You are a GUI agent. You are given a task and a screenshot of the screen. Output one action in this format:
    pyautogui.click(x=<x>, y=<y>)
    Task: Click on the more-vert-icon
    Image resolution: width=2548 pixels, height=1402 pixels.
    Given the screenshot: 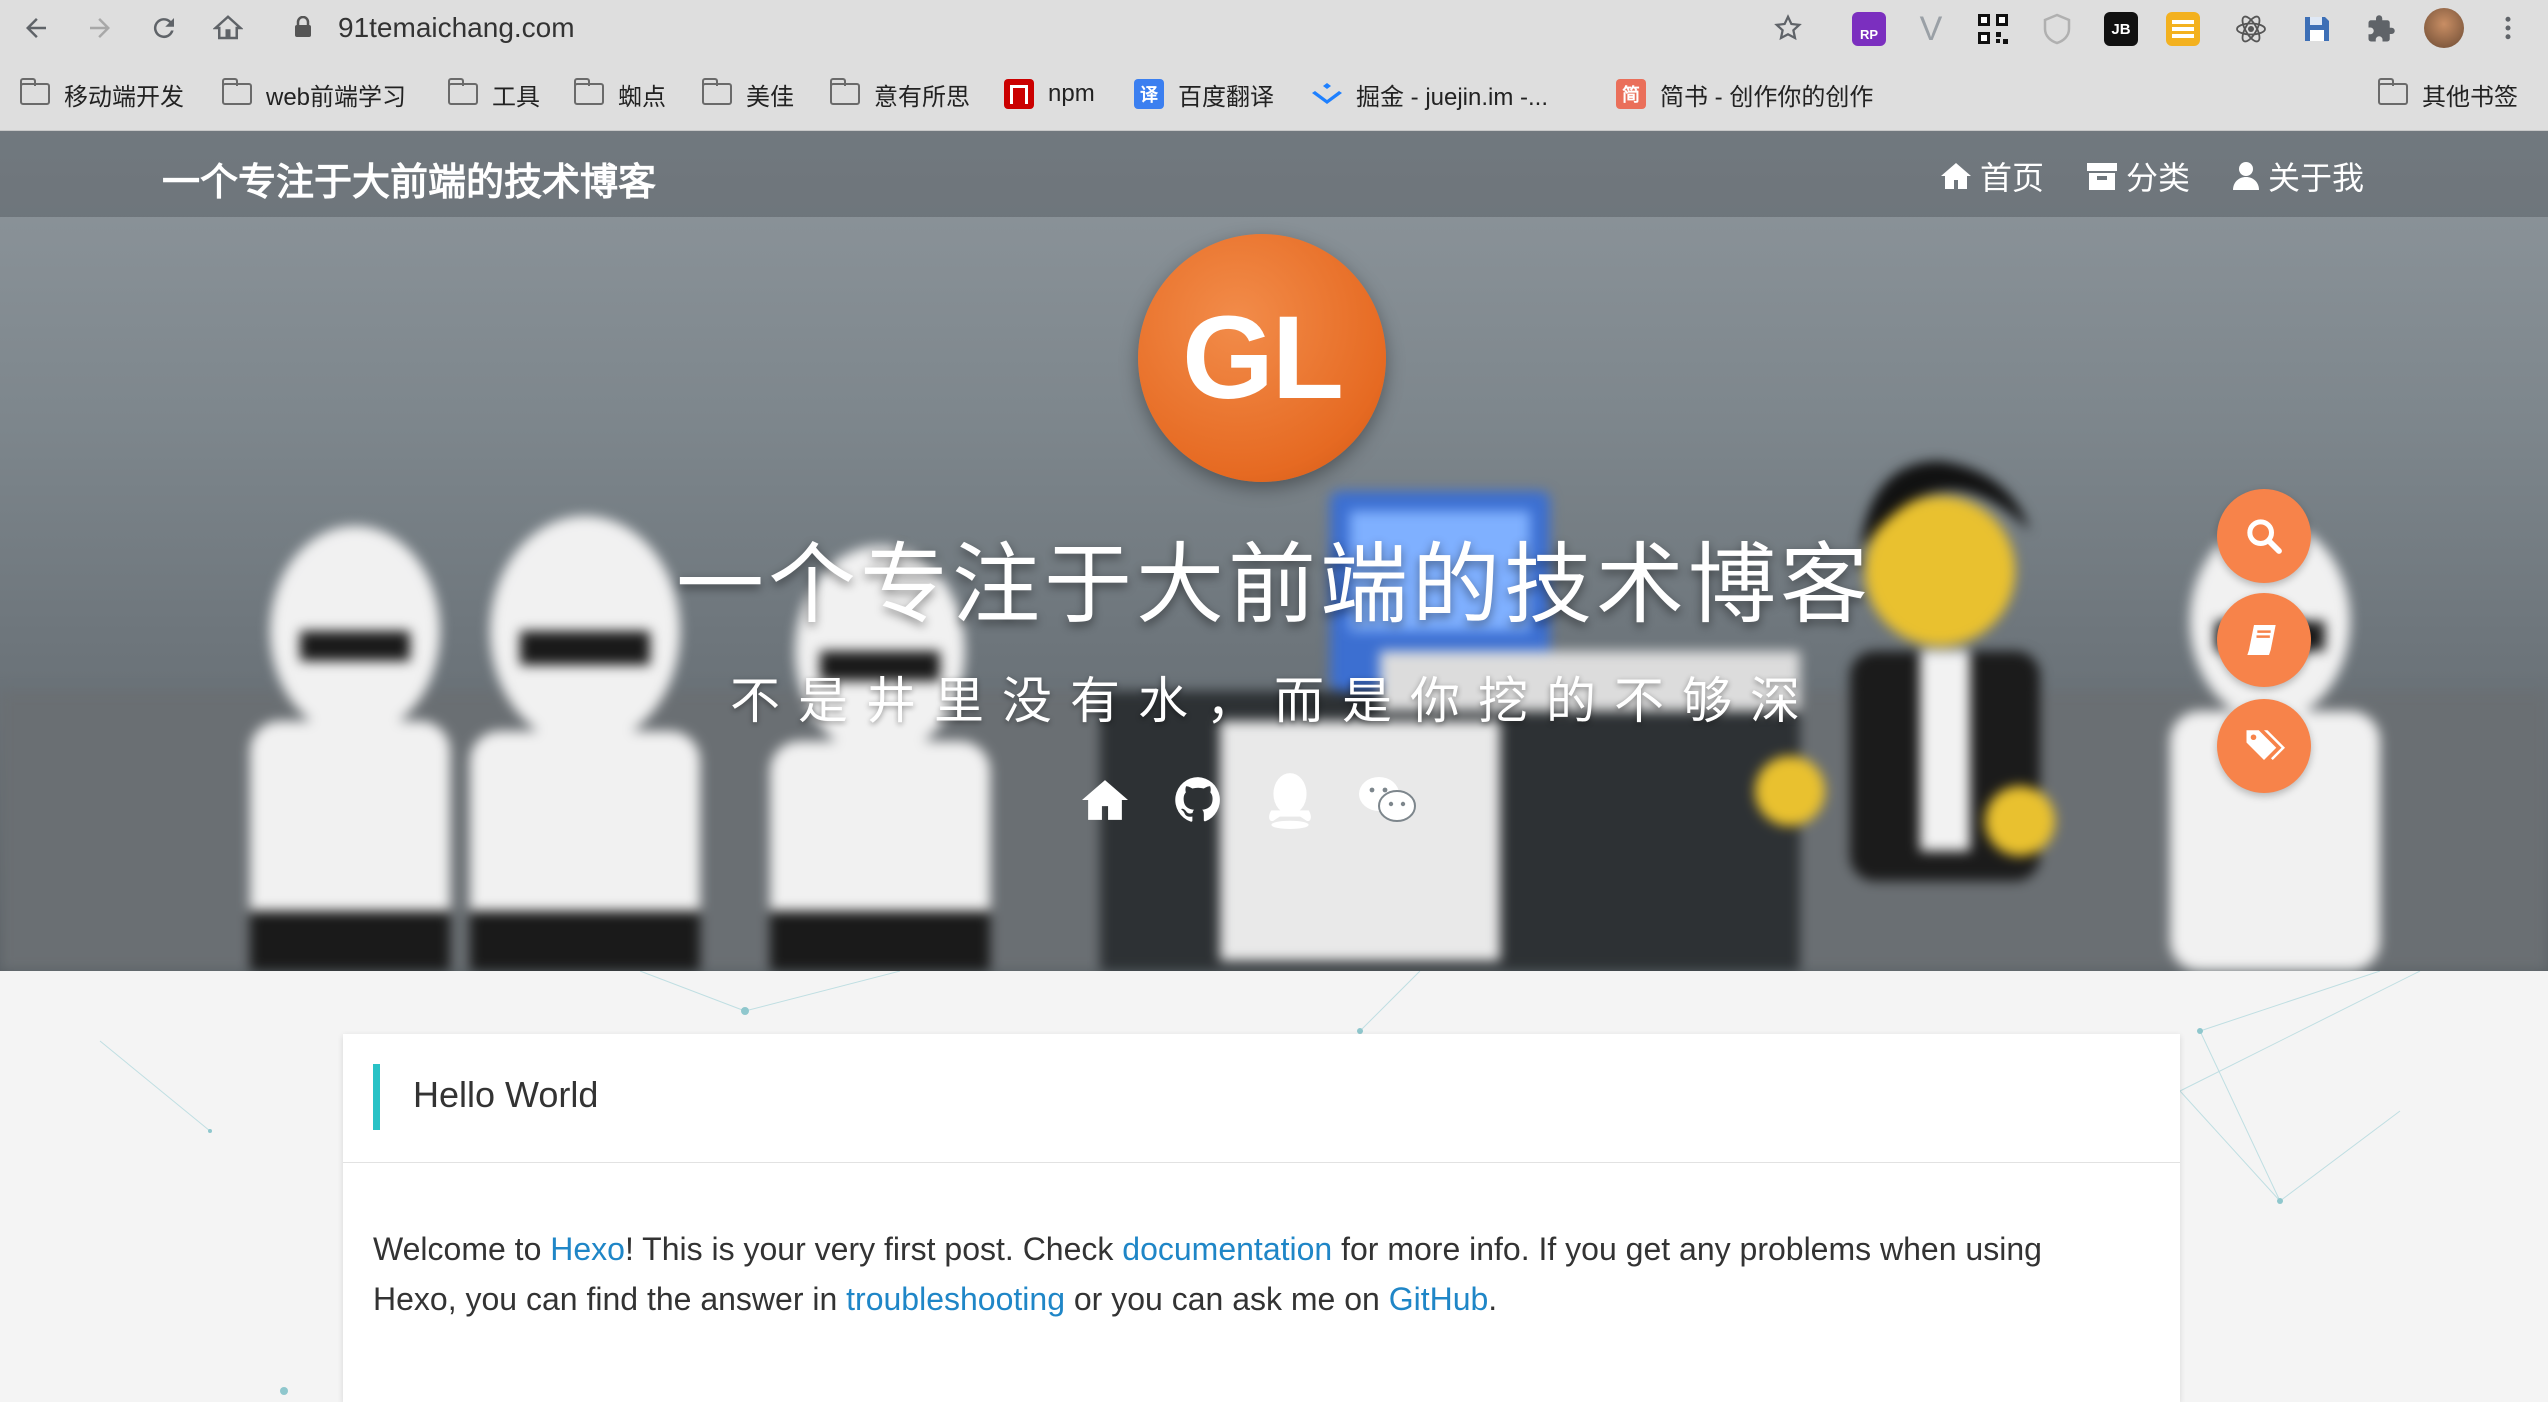 What is the action you would take?
    pyautogui.click(x=2508, y=28)
    